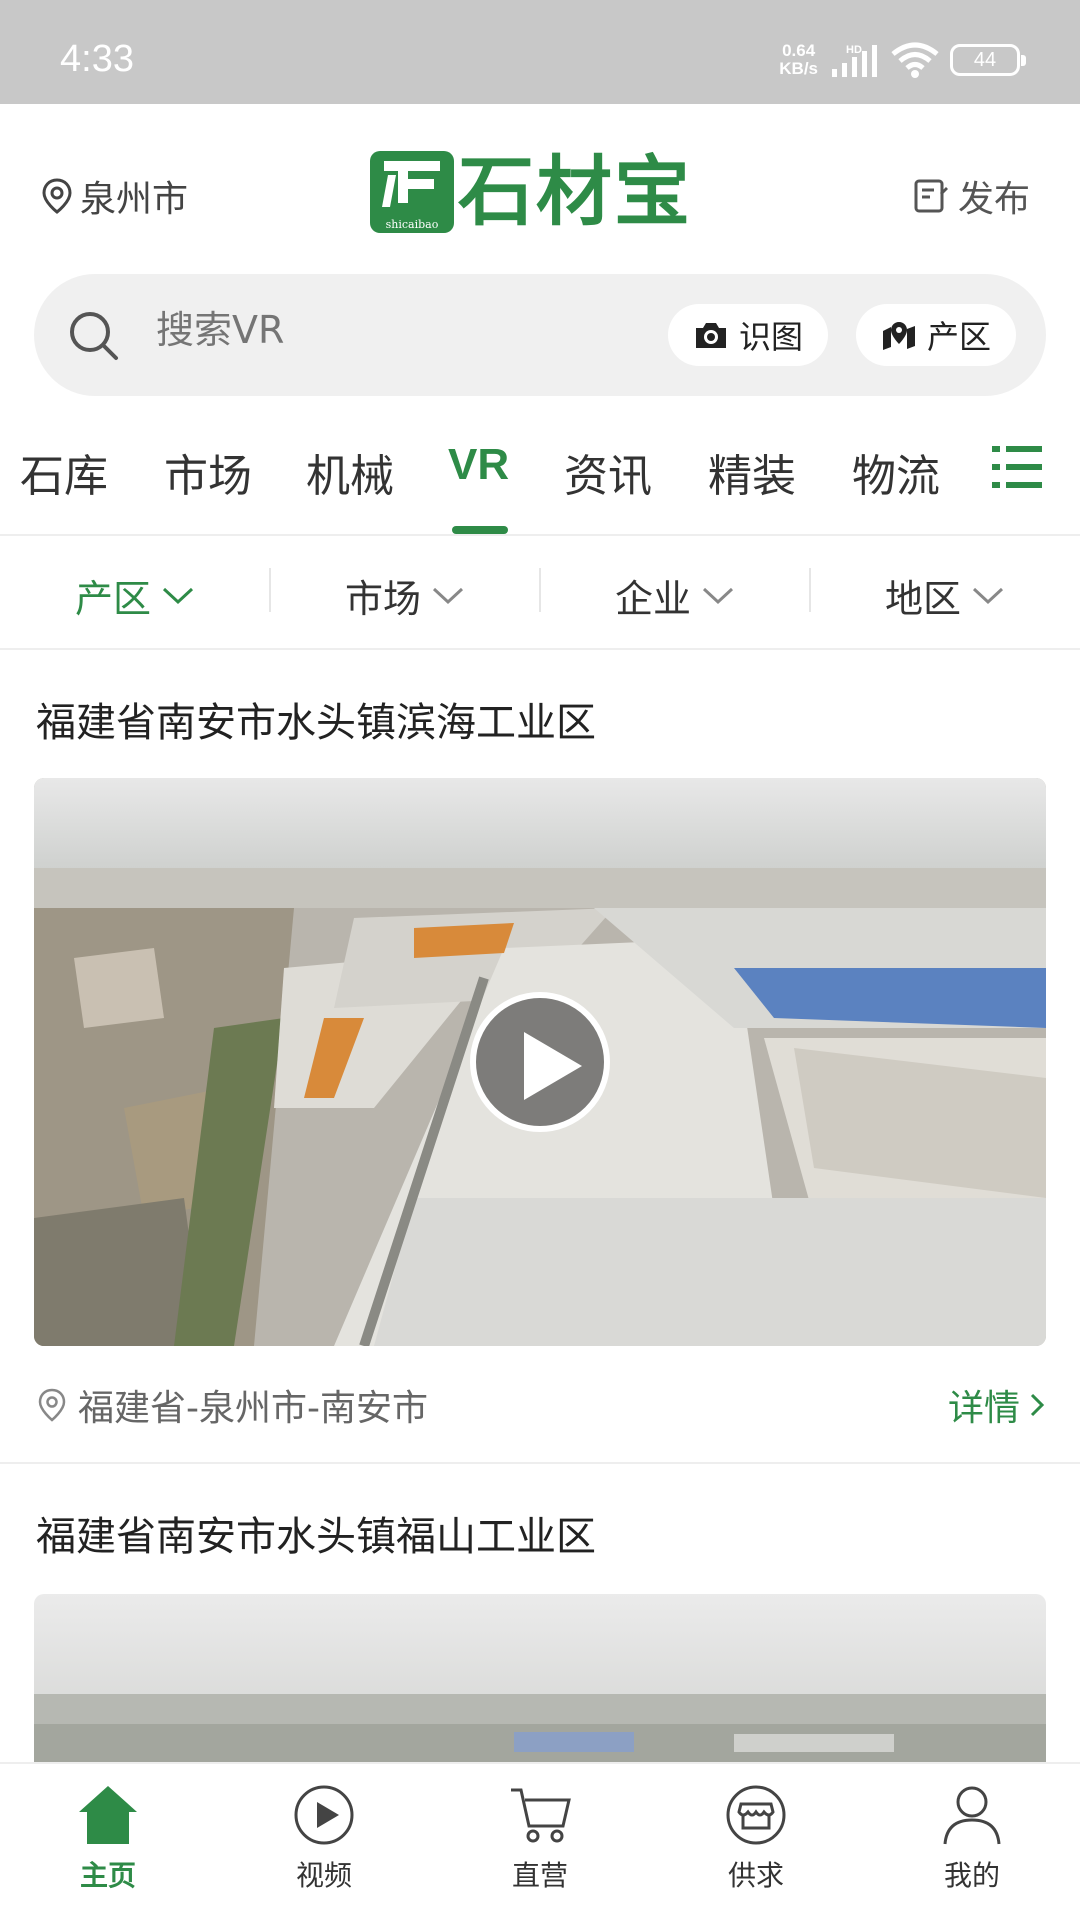  I want to click on search-icon, so click(93, 335).